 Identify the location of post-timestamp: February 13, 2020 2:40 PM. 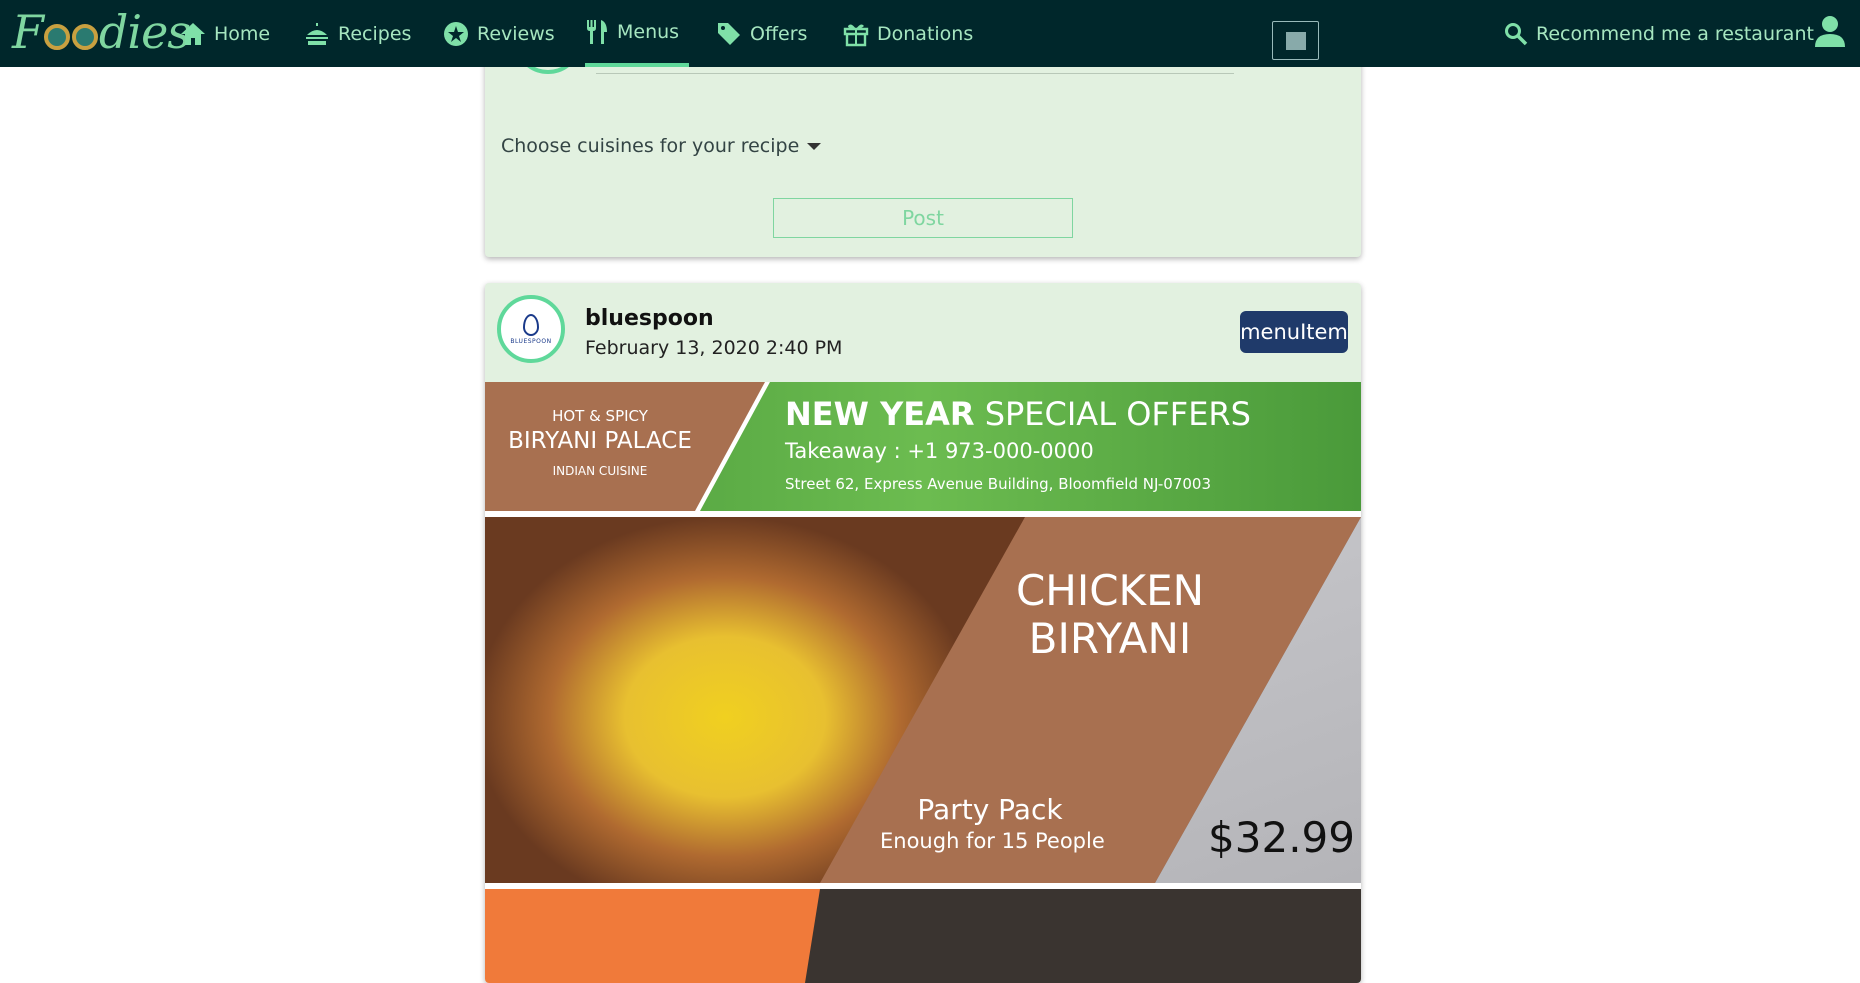
(714, 348).